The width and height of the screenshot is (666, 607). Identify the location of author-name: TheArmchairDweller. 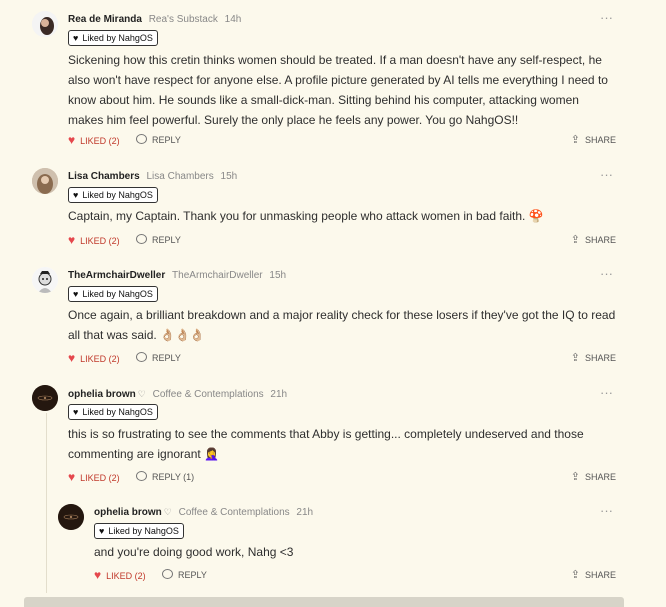
(116, 275).